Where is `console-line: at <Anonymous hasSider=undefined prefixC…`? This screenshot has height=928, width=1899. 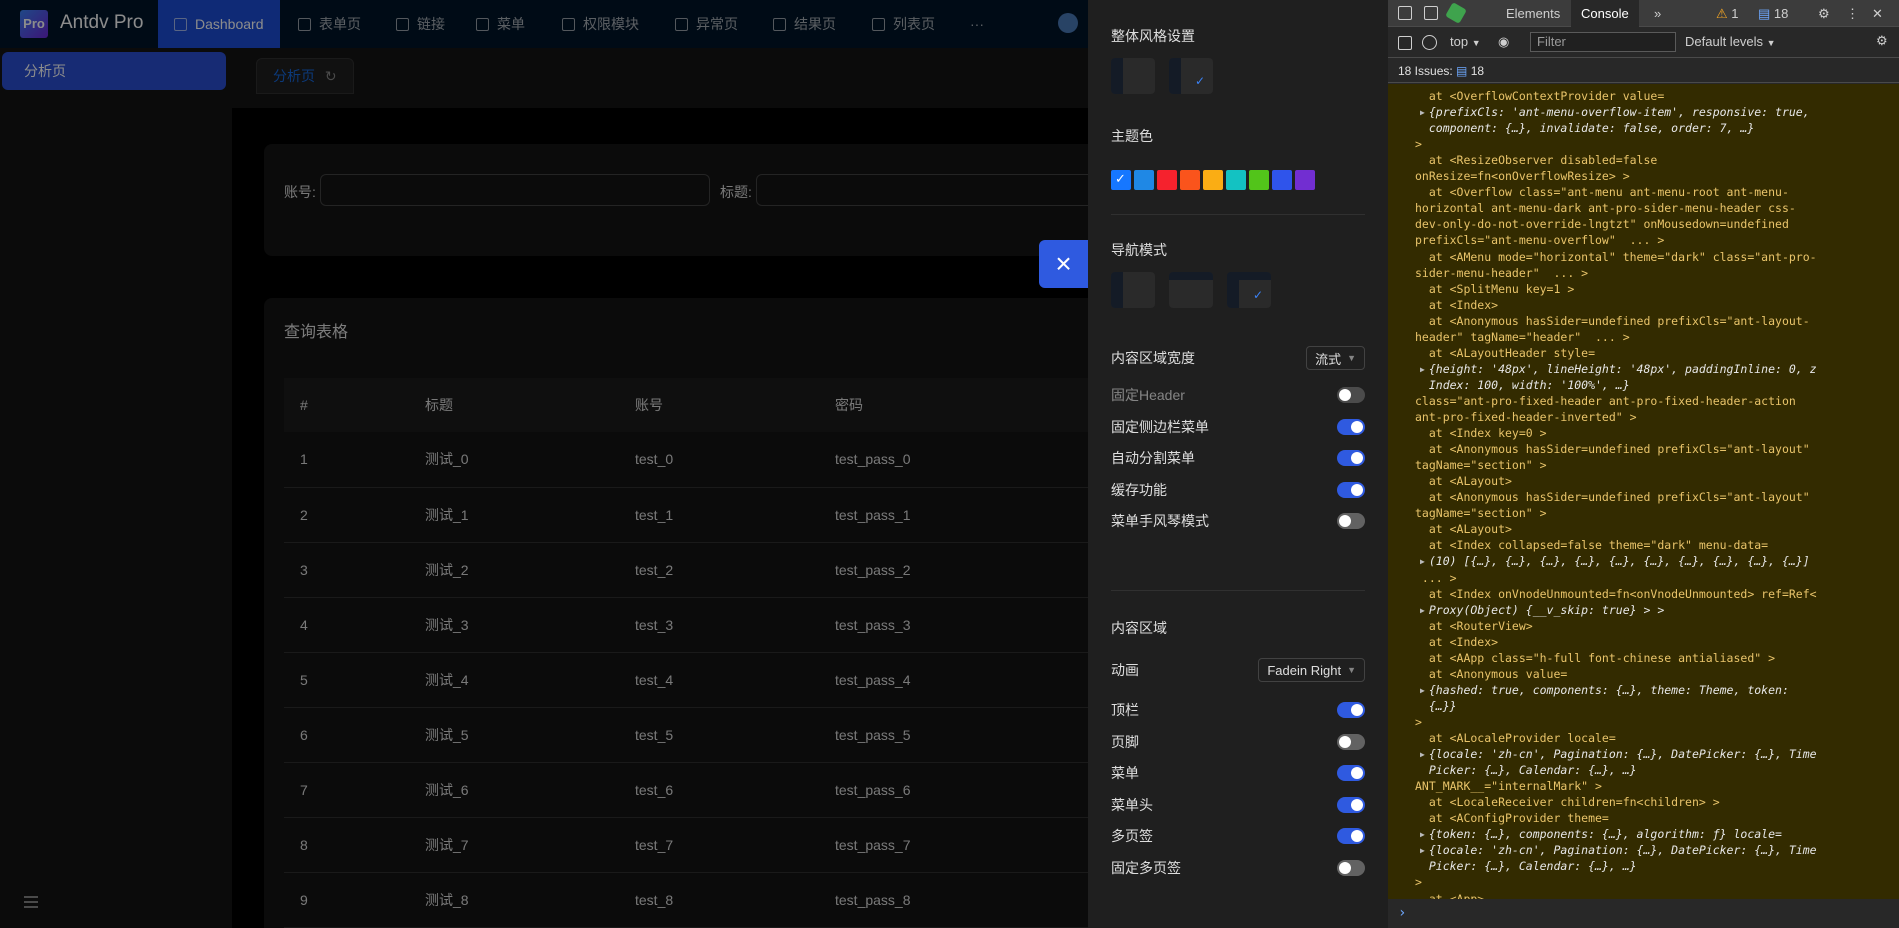 console-line: at <Anonymous hasSider=undefined prefixC… is located at coordinates (1612, 449).